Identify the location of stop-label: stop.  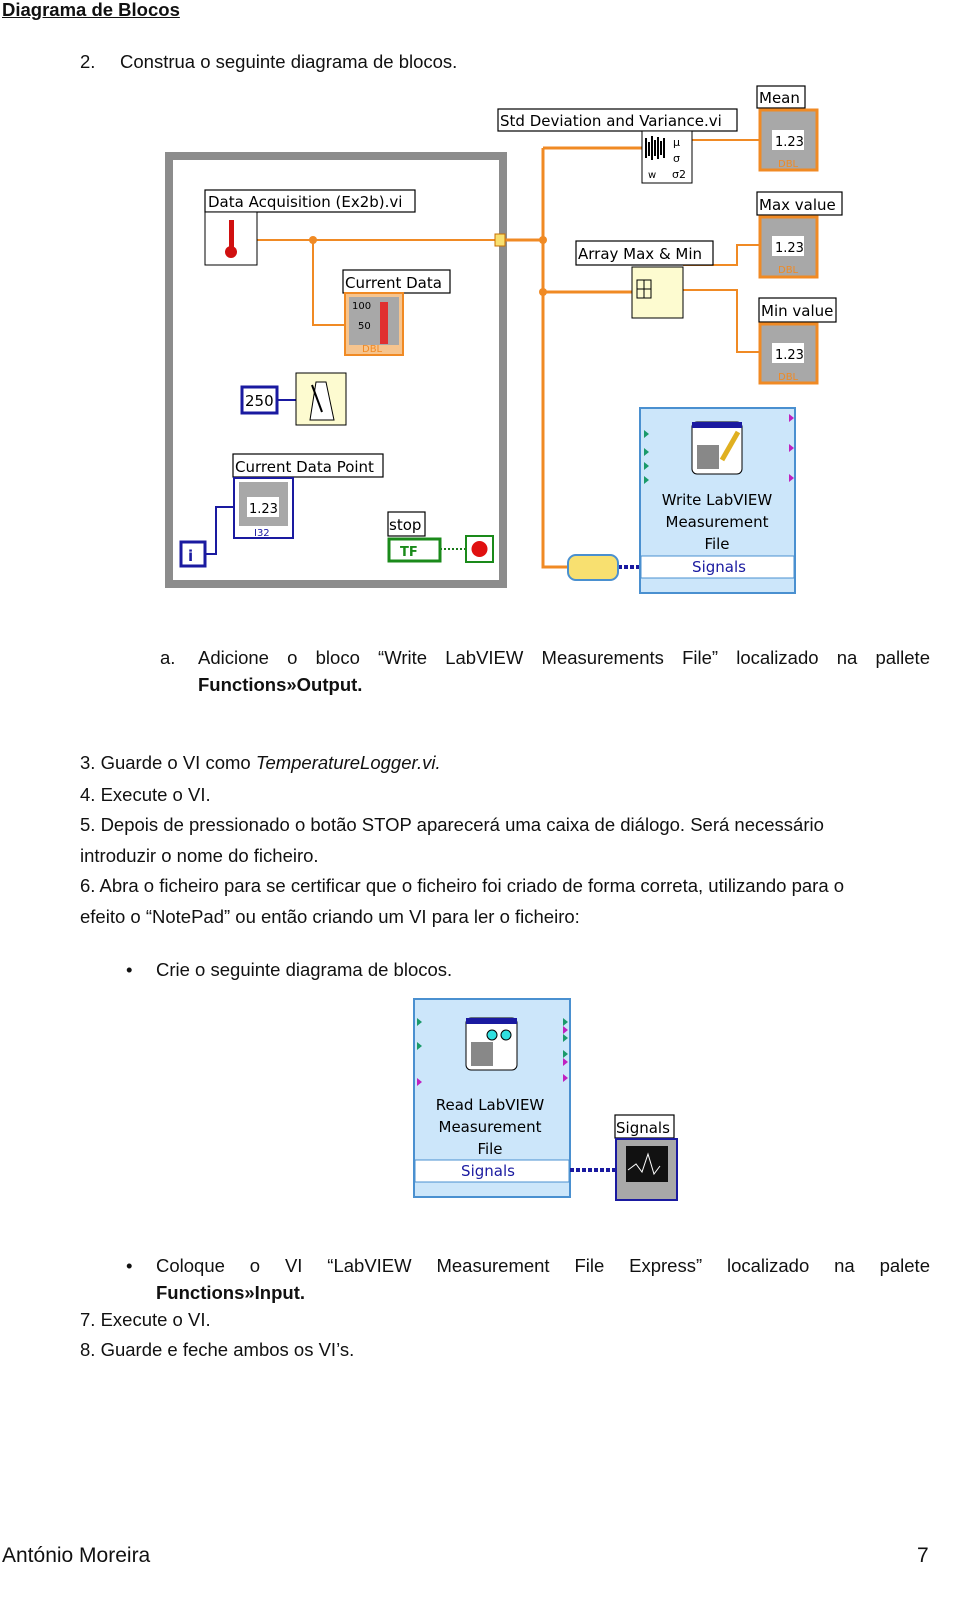
(405, 525).